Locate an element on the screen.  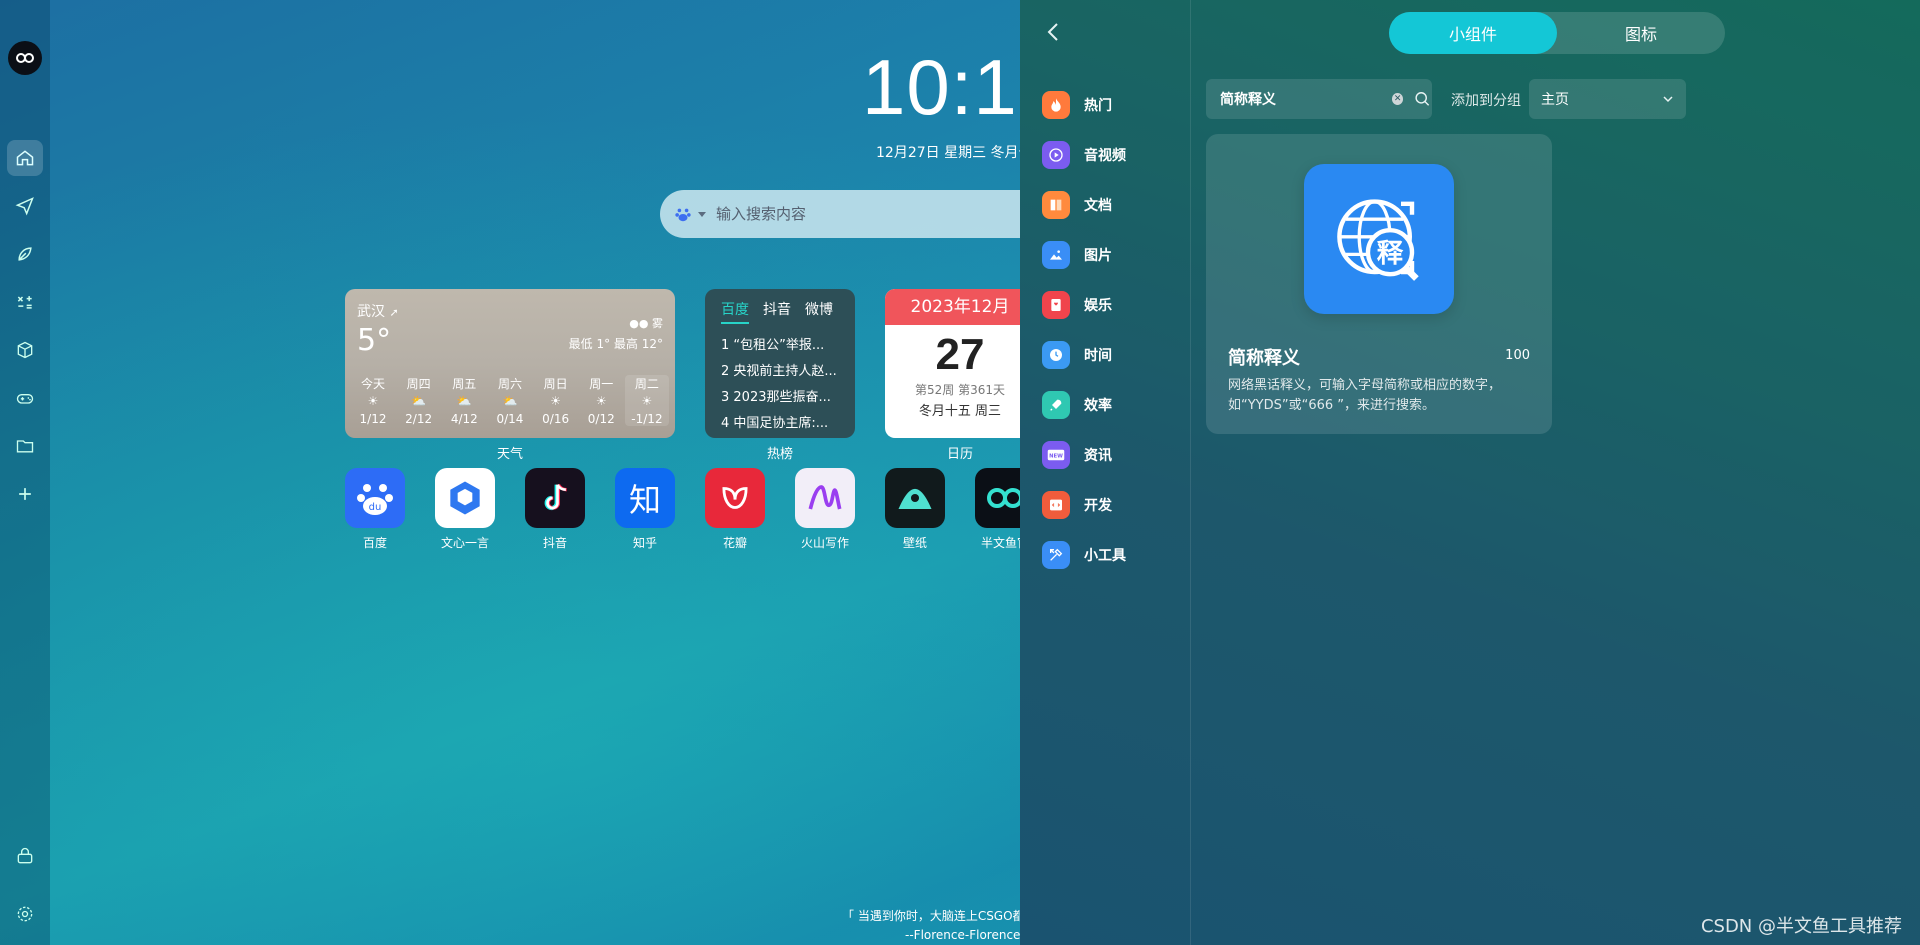
app-wenxin: 文心一言 is located at coordinates (465, 509).